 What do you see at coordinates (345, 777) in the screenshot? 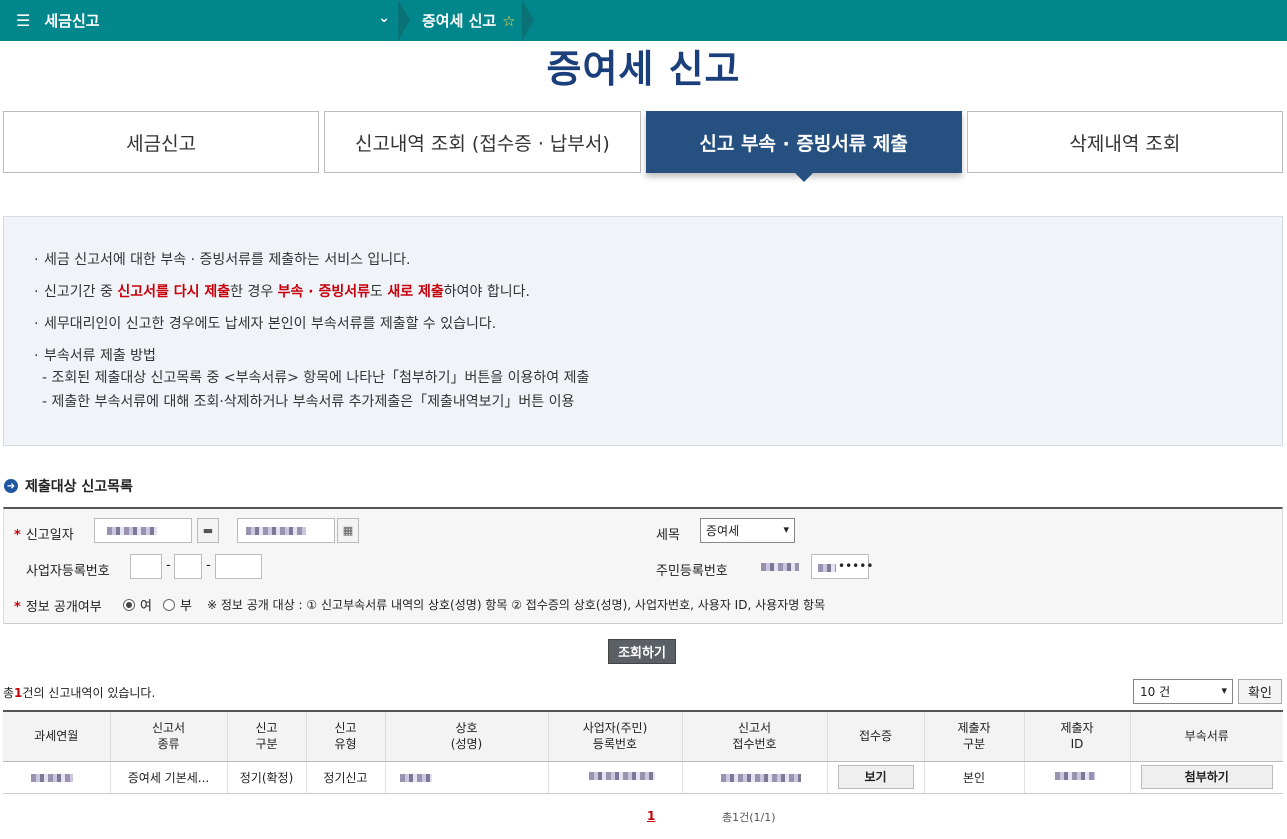
I see `cell-report-type: 정기신고` at bounding box center [345, 777].